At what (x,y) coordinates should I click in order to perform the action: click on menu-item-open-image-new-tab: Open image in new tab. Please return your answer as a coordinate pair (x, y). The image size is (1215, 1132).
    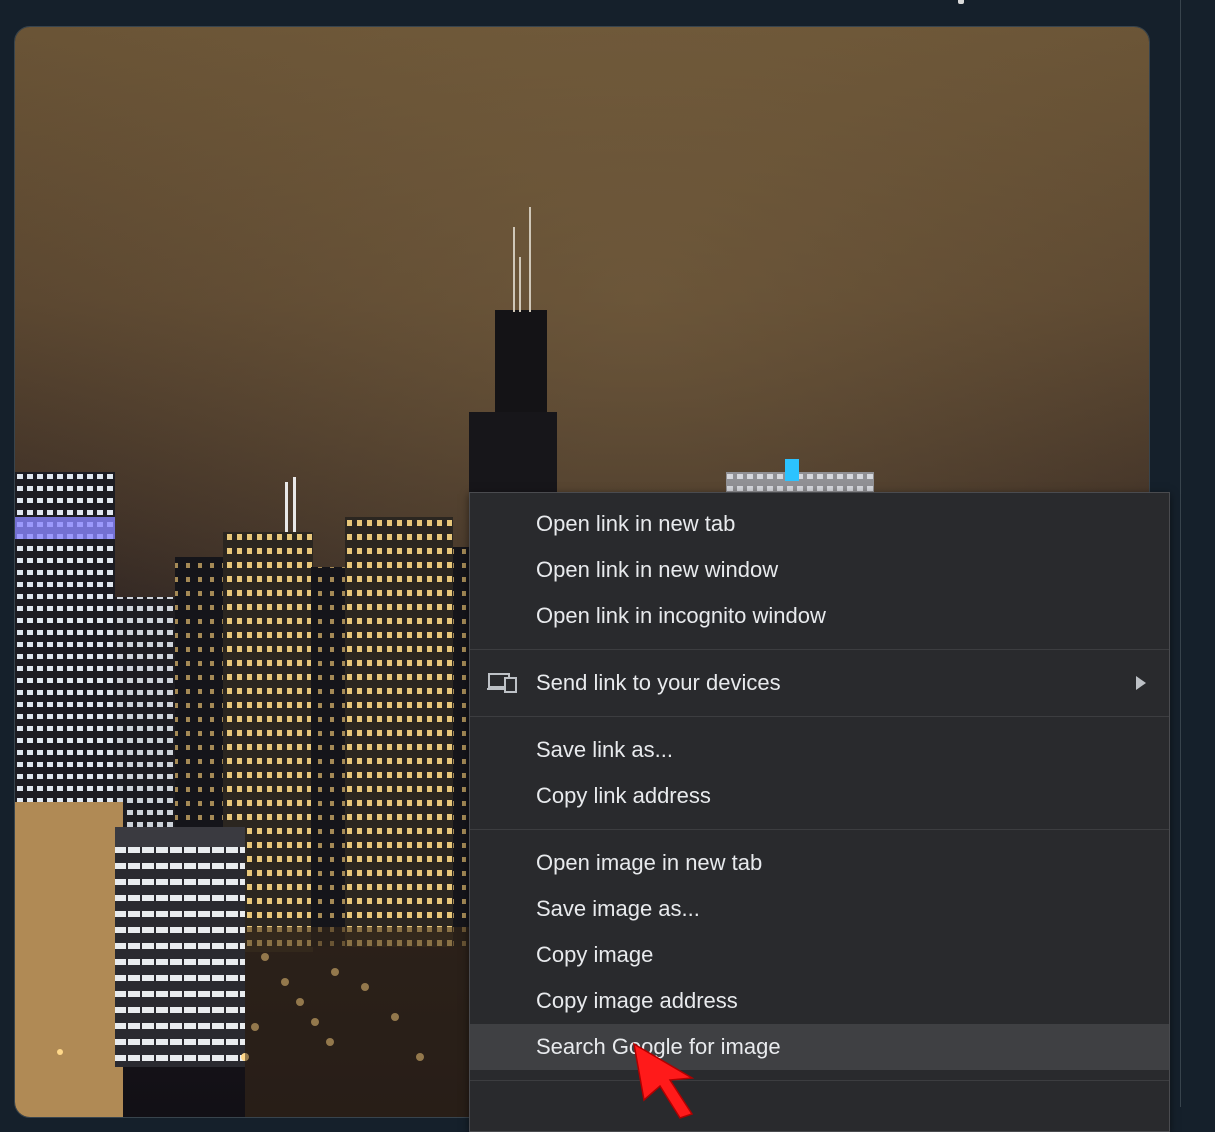
    Looking at the image, I should click on (819, 863).